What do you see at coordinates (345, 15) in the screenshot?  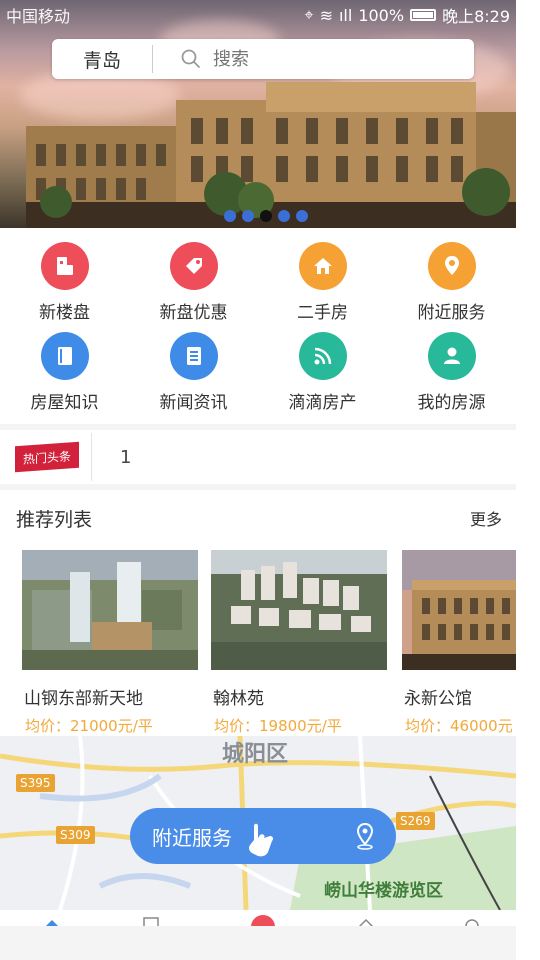 I see `signal-icon: ıll` at bounding box center [345, 15].